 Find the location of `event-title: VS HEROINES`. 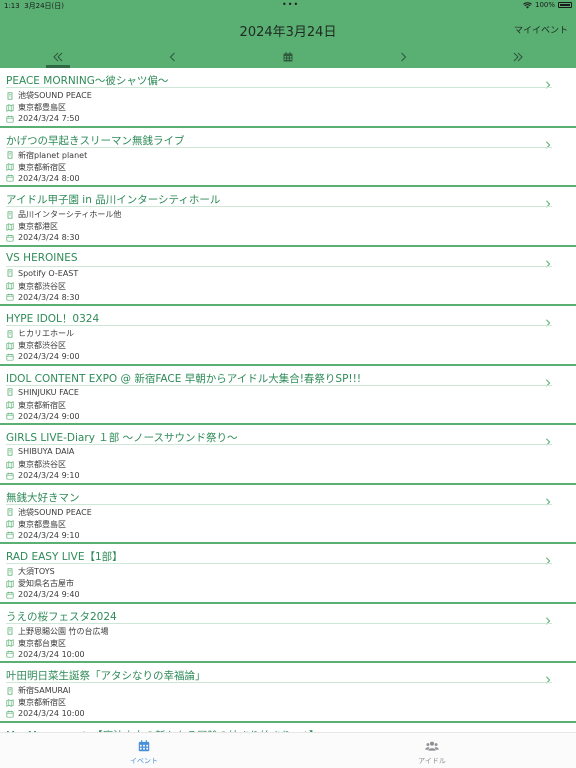

event-title: VS HEROINES is located at coordinates (42, 257).